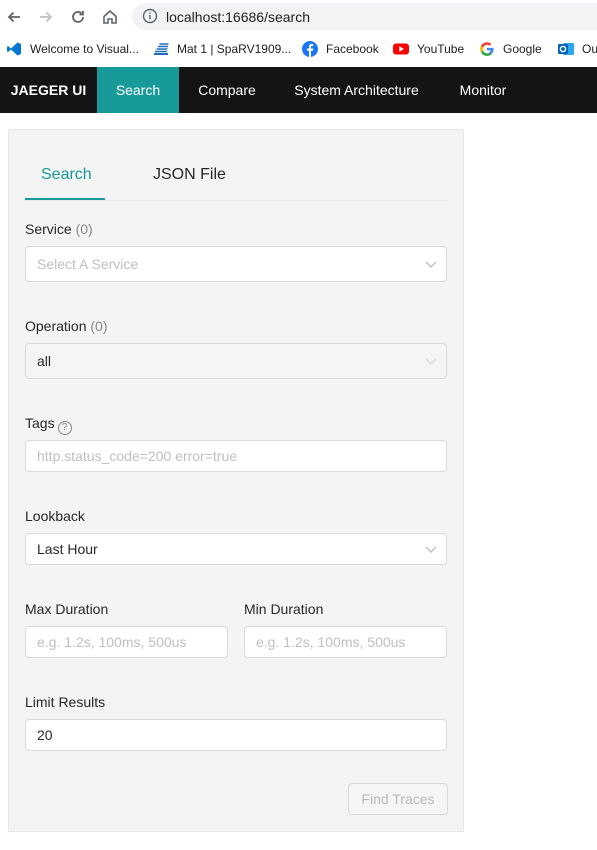 Image resolution: width=597 pixels, height=850 pixels. I want to click on max-duration-input: e.g. 1.2s, 100ms, 500us, so click(126, 642).